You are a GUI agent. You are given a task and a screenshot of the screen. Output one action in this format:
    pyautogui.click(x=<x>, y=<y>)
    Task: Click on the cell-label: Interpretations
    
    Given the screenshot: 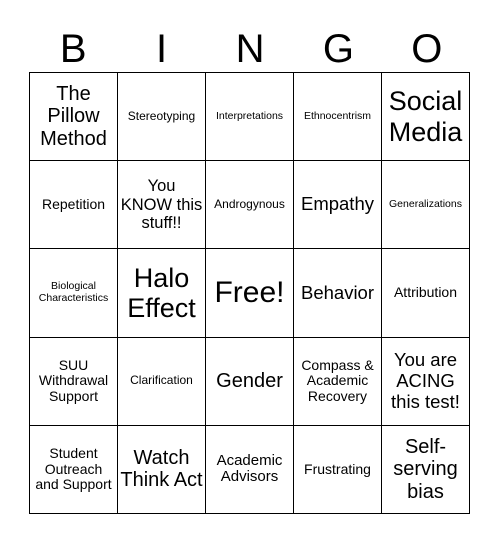 What is the action you would take?
    pyautogui.click(x=249, y=115)
    